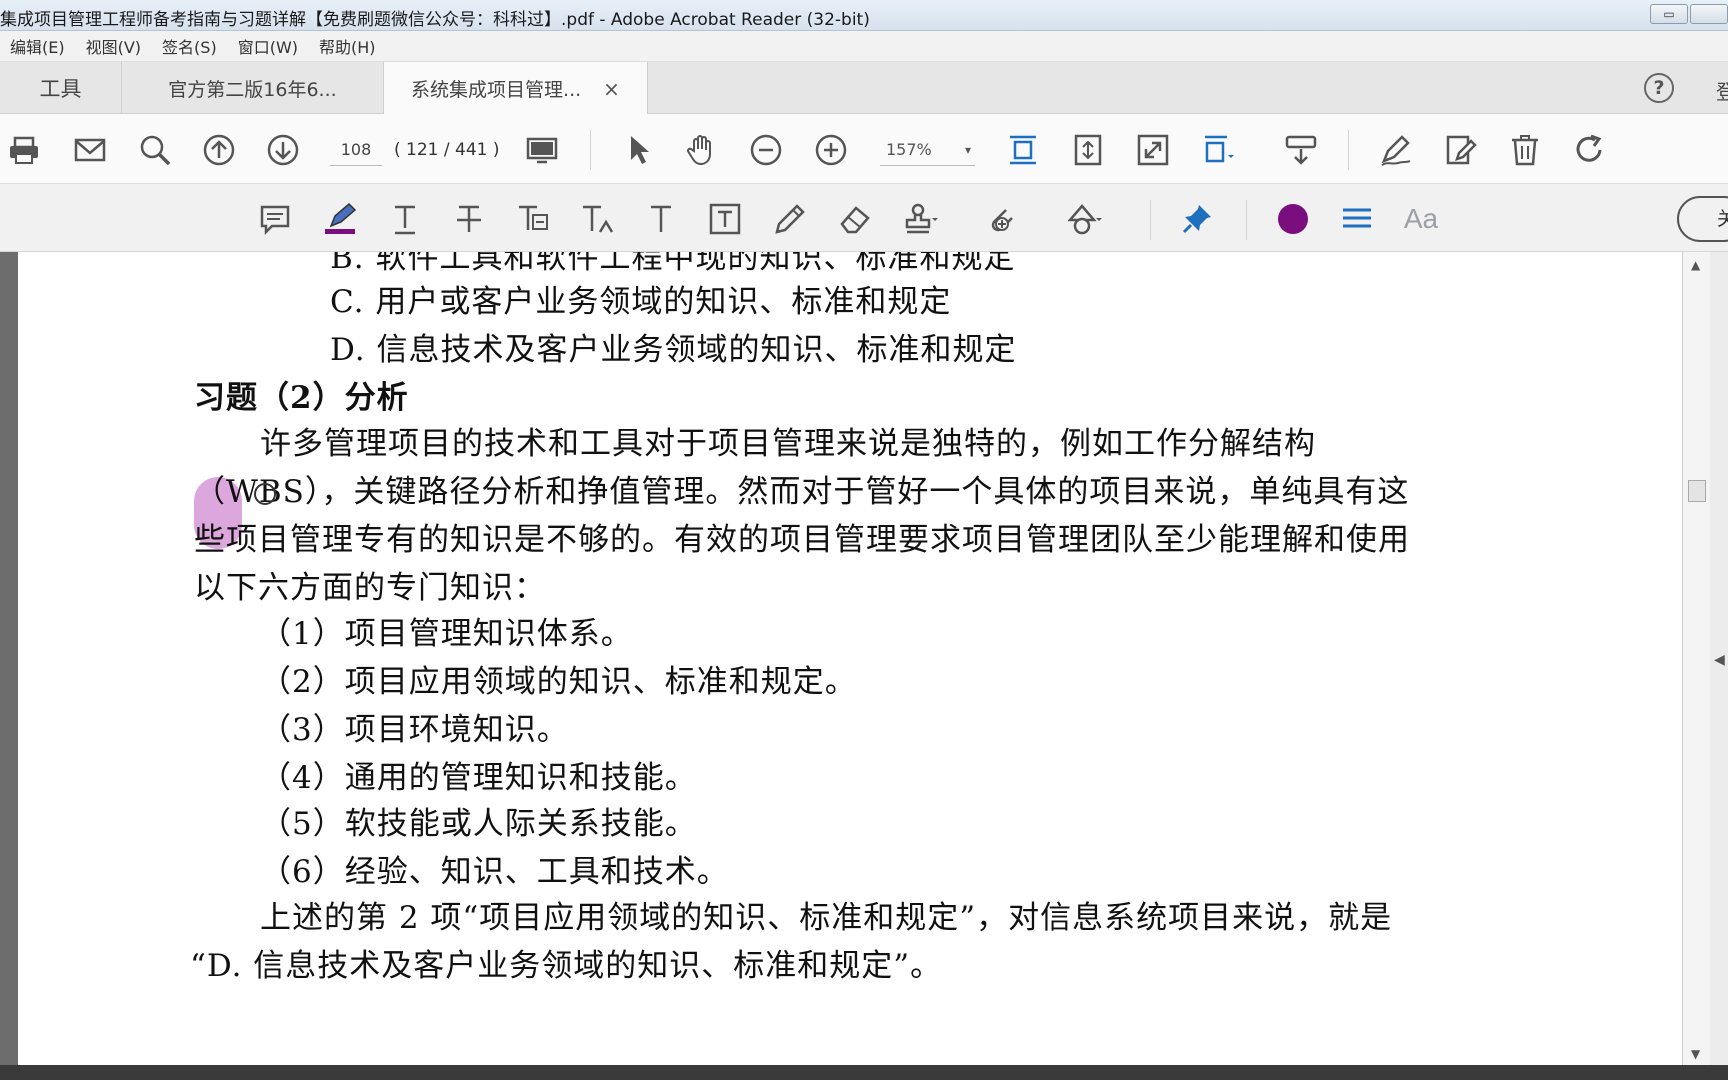 This screenshot has width=1728, height=1080. What do you see at coordinates (356, 150) in the screenshot?
I see `page-number-input: 108` at bounding box center [356, 150].